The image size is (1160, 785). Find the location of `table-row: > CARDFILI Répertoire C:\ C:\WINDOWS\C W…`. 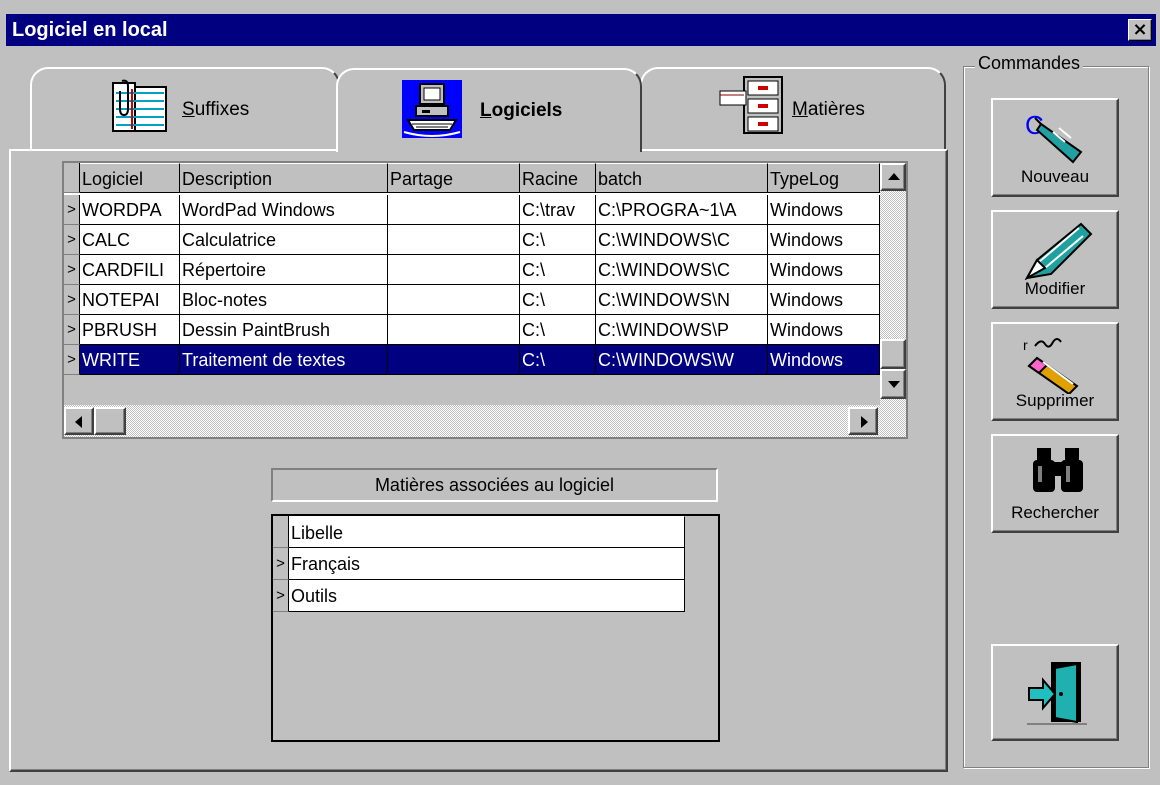

table-row: > CARDFILI Répertoire C:\ C:\WINDOWS\C W… is located at coordinates (472, 270).